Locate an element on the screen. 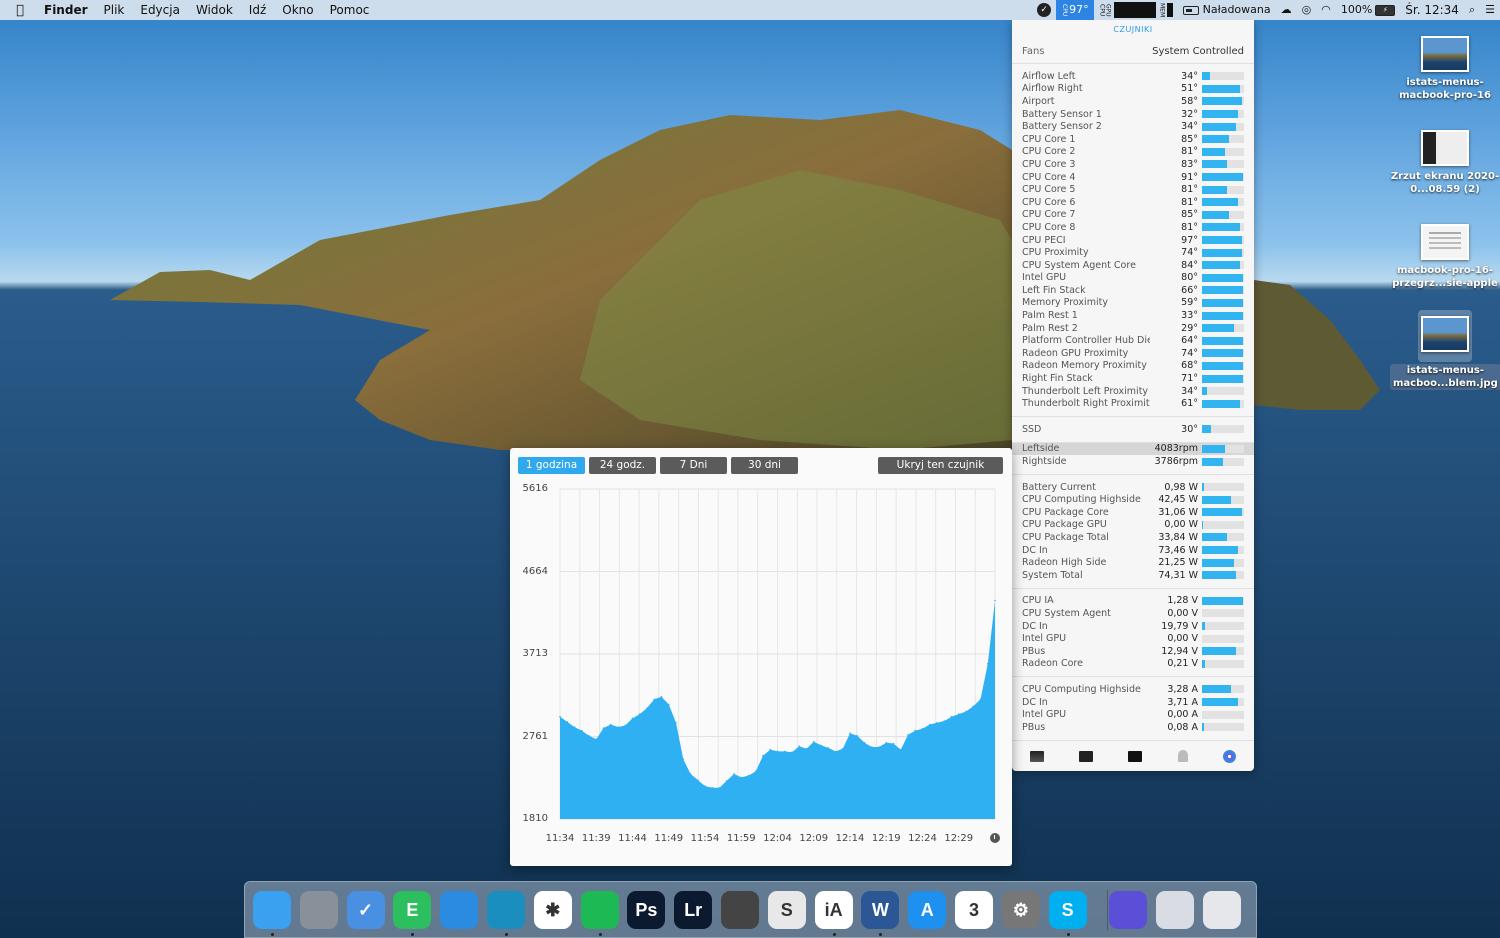 The height and width of the screenshot is (938, 1500). app-store-icon: A is located at coordinates (927, 910).